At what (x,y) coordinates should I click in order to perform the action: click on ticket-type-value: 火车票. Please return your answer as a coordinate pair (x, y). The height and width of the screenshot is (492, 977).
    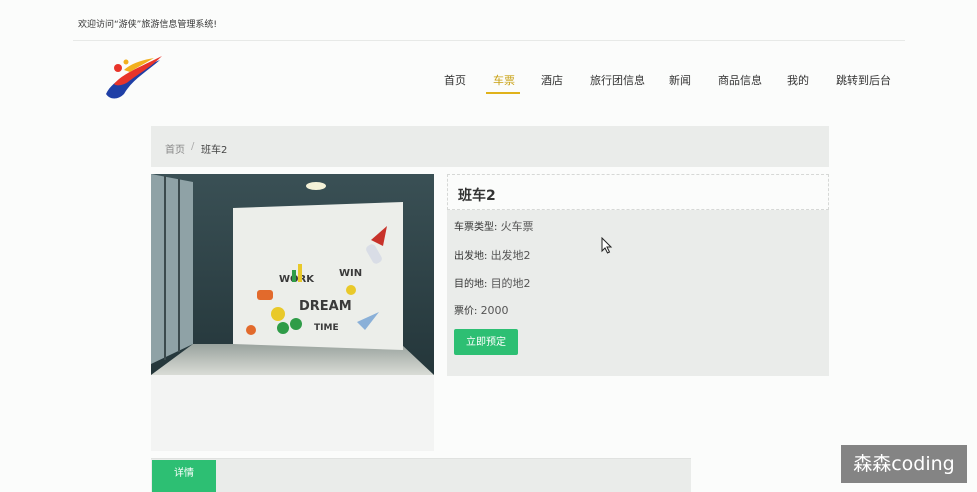
    Looking at the image, I should click on (517, 226).